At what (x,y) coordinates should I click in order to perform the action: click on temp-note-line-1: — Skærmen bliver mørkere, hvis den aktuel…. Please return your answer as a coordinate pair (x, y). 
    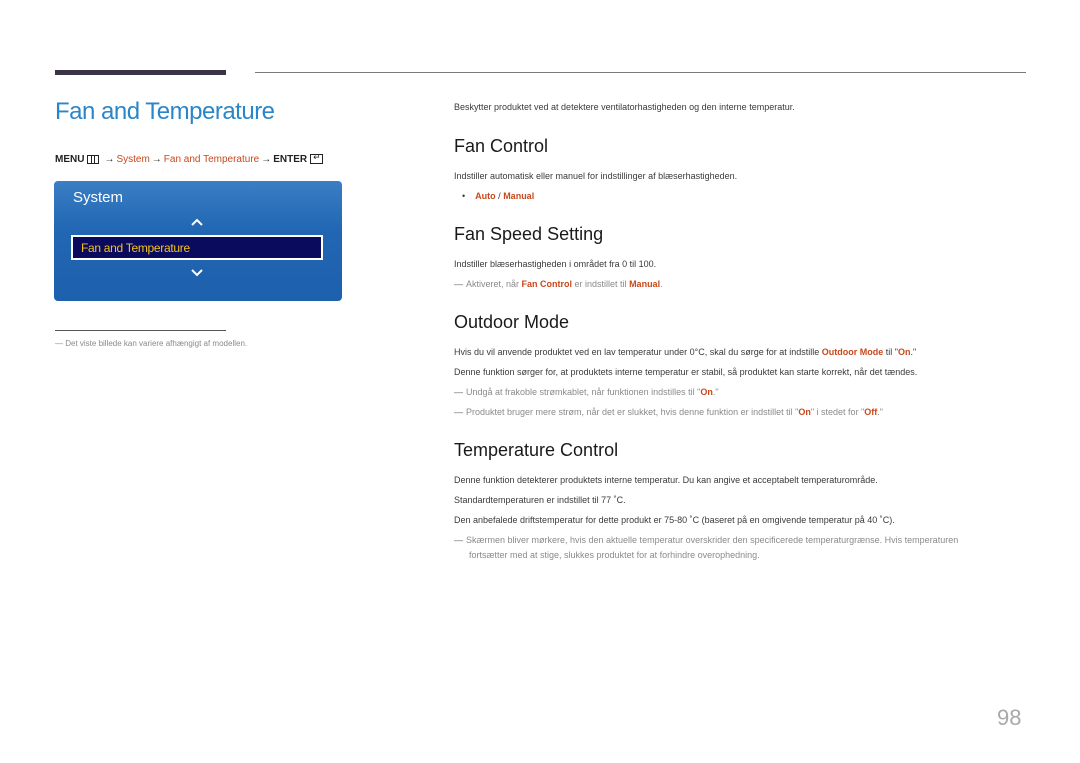
    Looking at the image, I should click on (706, 540).